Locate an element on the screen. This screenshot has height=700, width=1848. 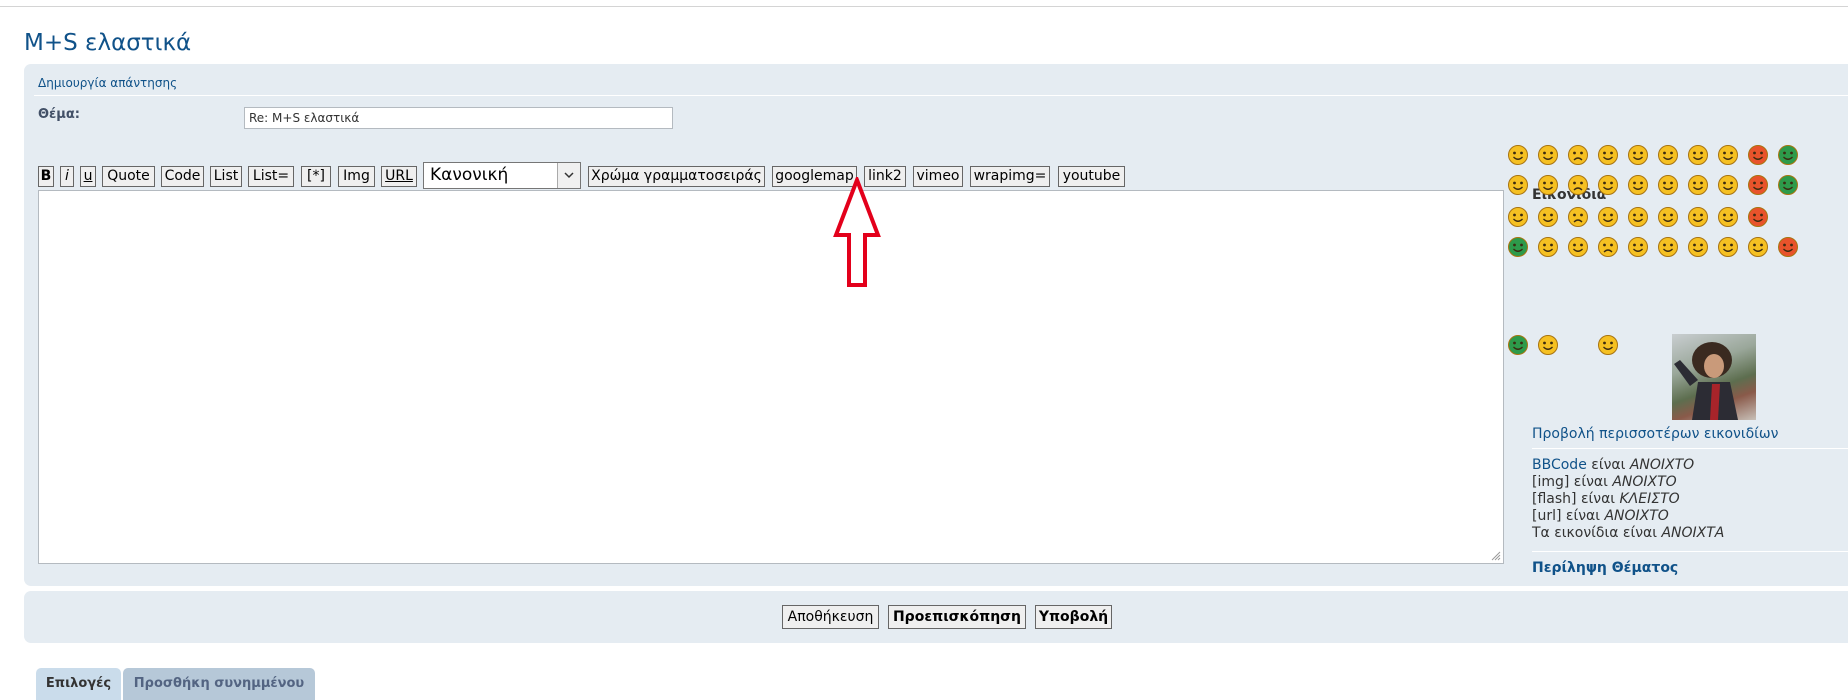
chevron-down-icon is located at coordinates (568, 175).